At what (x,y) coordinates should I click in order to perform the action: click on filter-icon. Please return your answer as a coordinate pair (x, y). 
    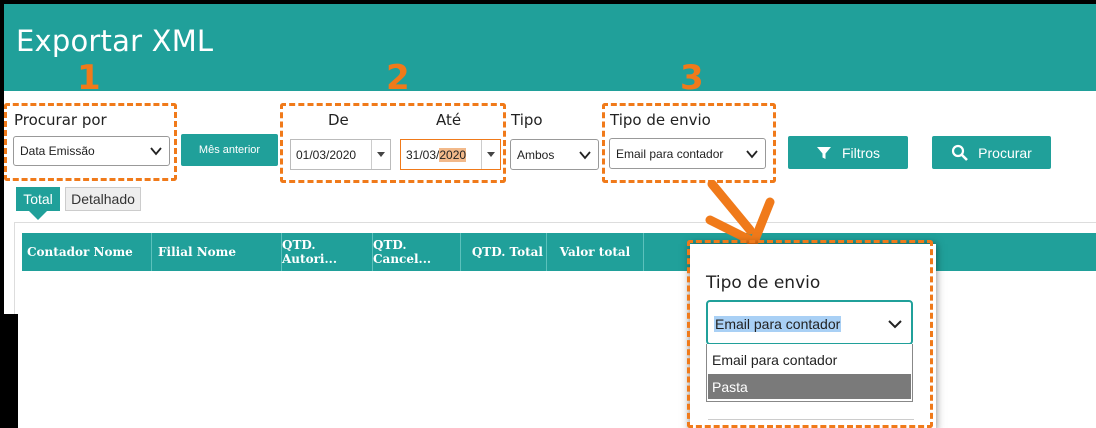
    Looking at the image, I should click on (823, 152).